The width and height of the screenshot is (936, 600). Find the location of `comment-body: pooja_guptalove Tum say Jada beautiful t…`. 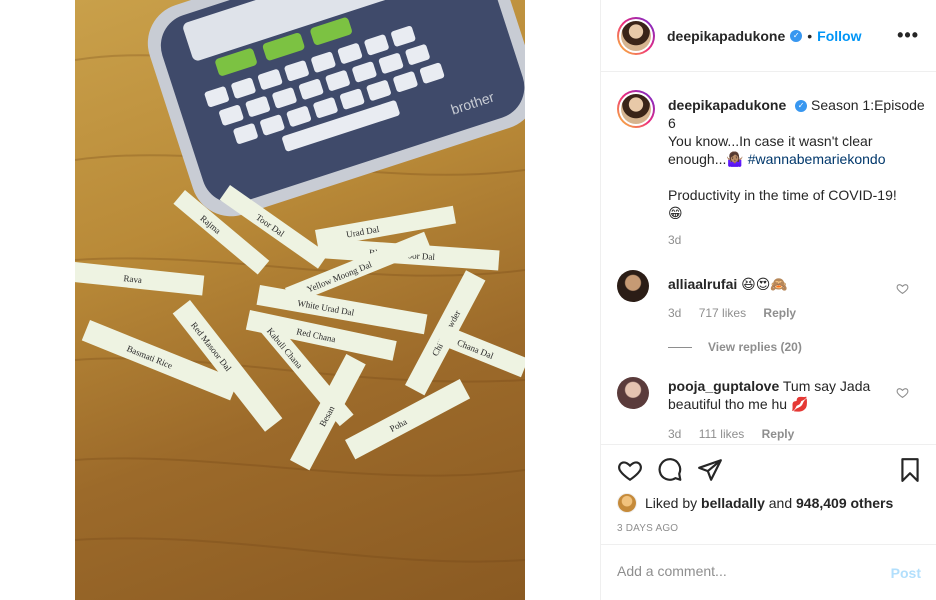

comment-body: pooja_guptalove Tum say Jada beautiful t… is located at coordinates (778, 395).